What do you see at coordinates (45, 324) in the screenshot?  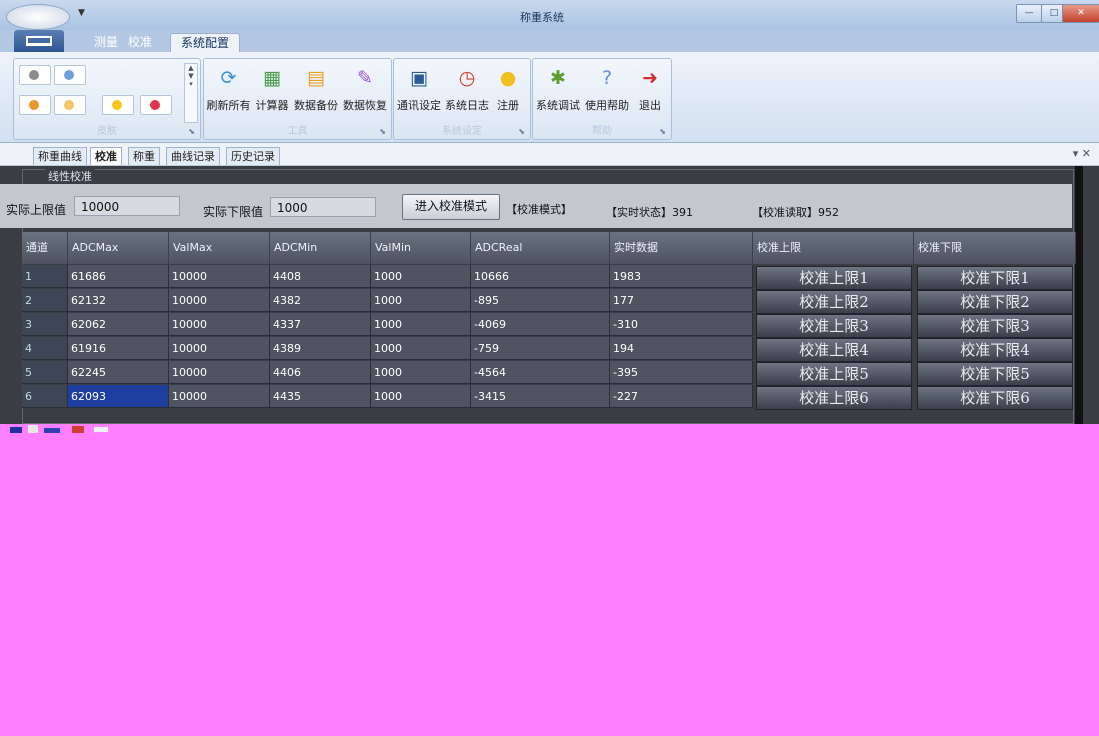 I see `cell-channel: 3` at bounding box center [45, 324].